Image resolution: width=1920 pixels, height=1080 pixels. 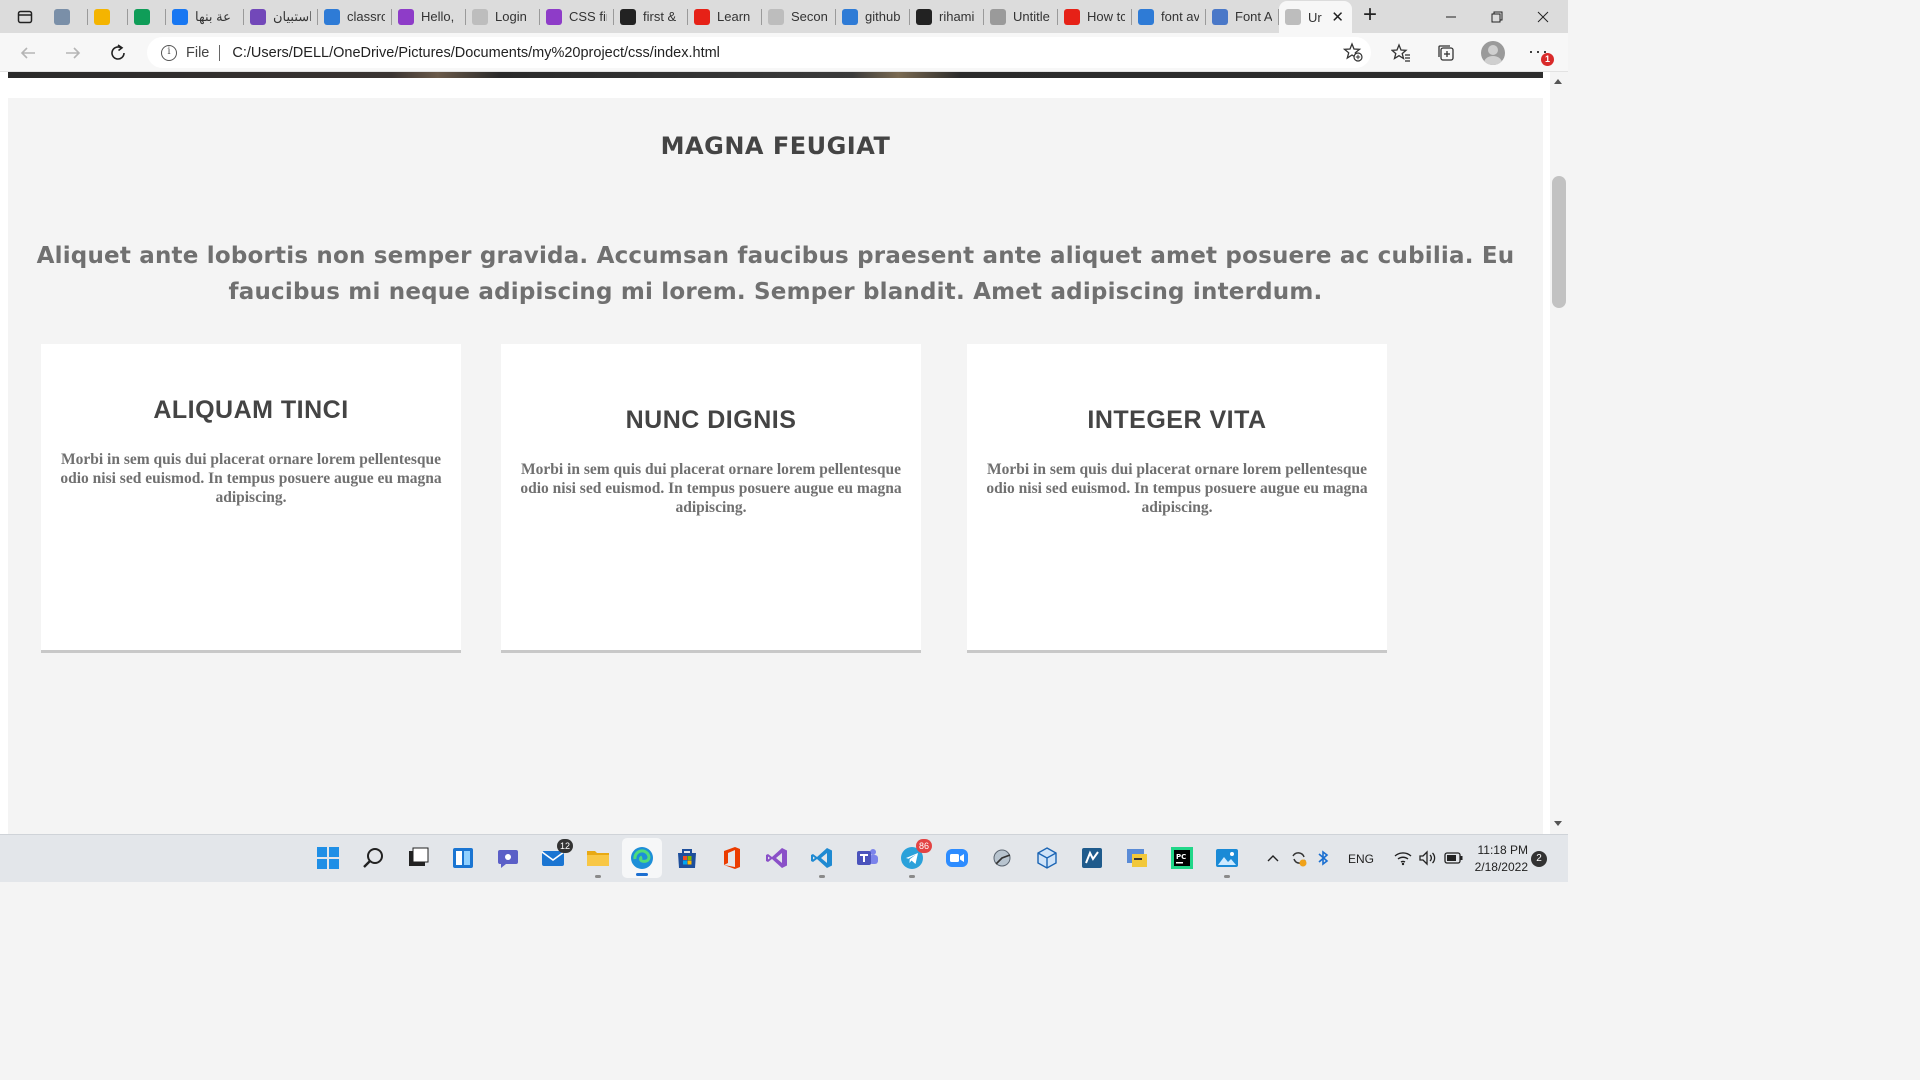 I want to click on tab-title: github, so click(x=883, y=16).